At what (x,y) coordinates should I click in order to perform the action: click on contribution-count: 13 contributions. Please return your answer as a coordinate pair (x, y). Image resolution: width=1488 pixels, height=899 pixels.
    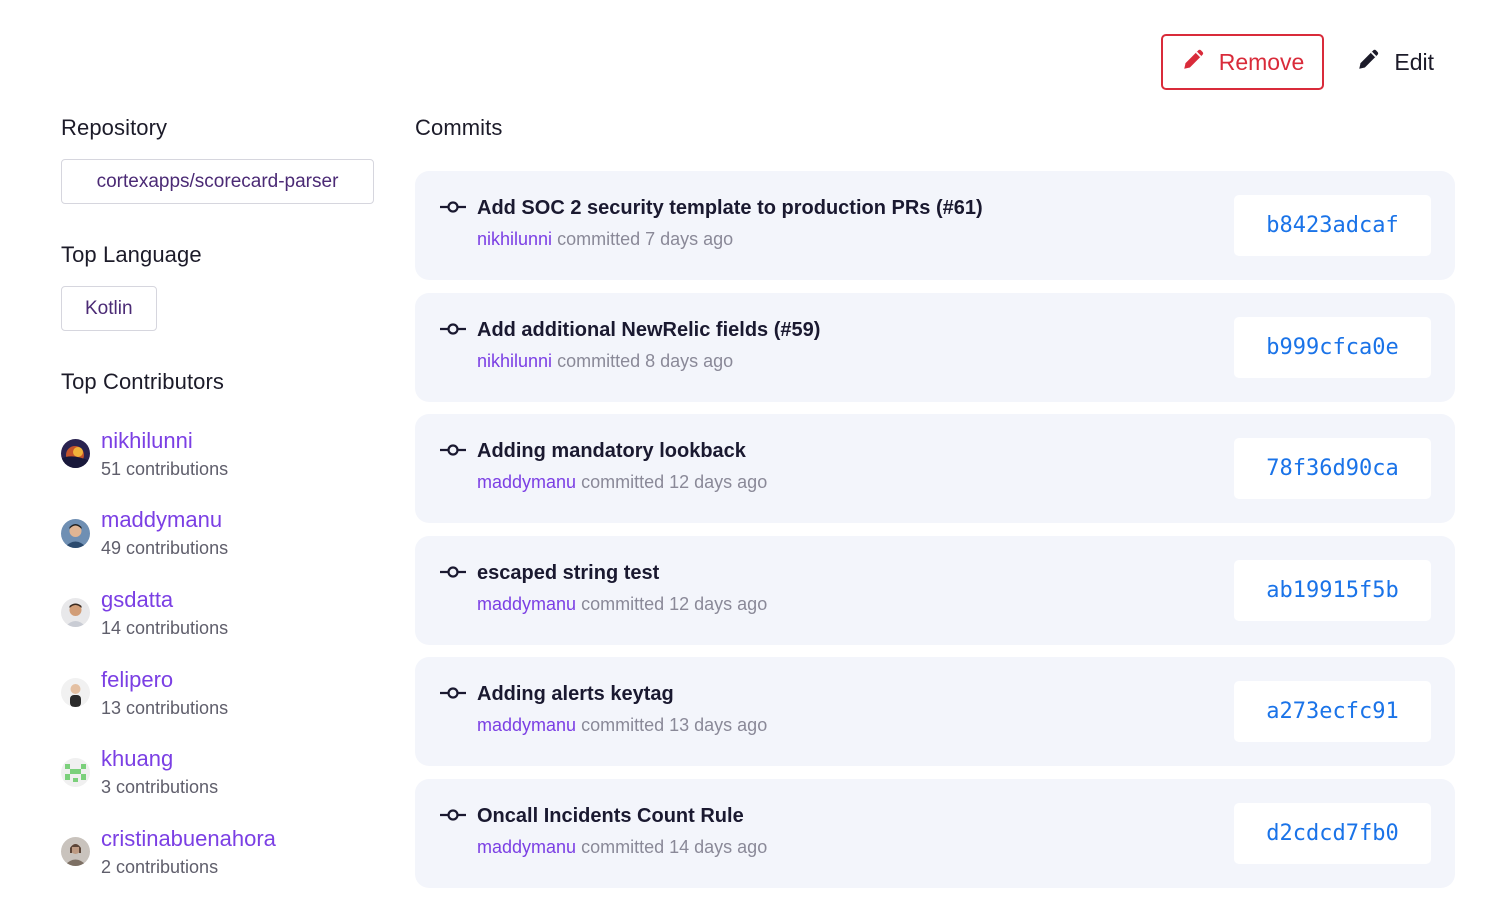
    Looking at the image, I should click on (165, 707).